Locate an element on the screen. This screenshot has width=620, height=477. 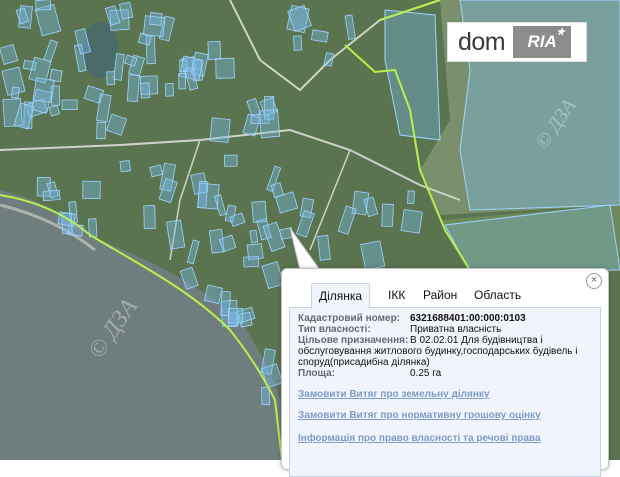
logo-ria-box: RIA ★ is located at coordinates (542, 42).